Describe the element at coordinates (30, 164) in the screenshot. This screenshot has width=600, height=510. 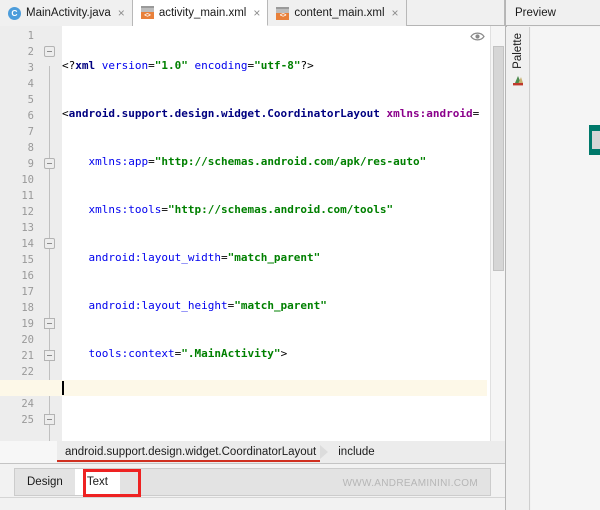
I see `line-number: 9` at that location.